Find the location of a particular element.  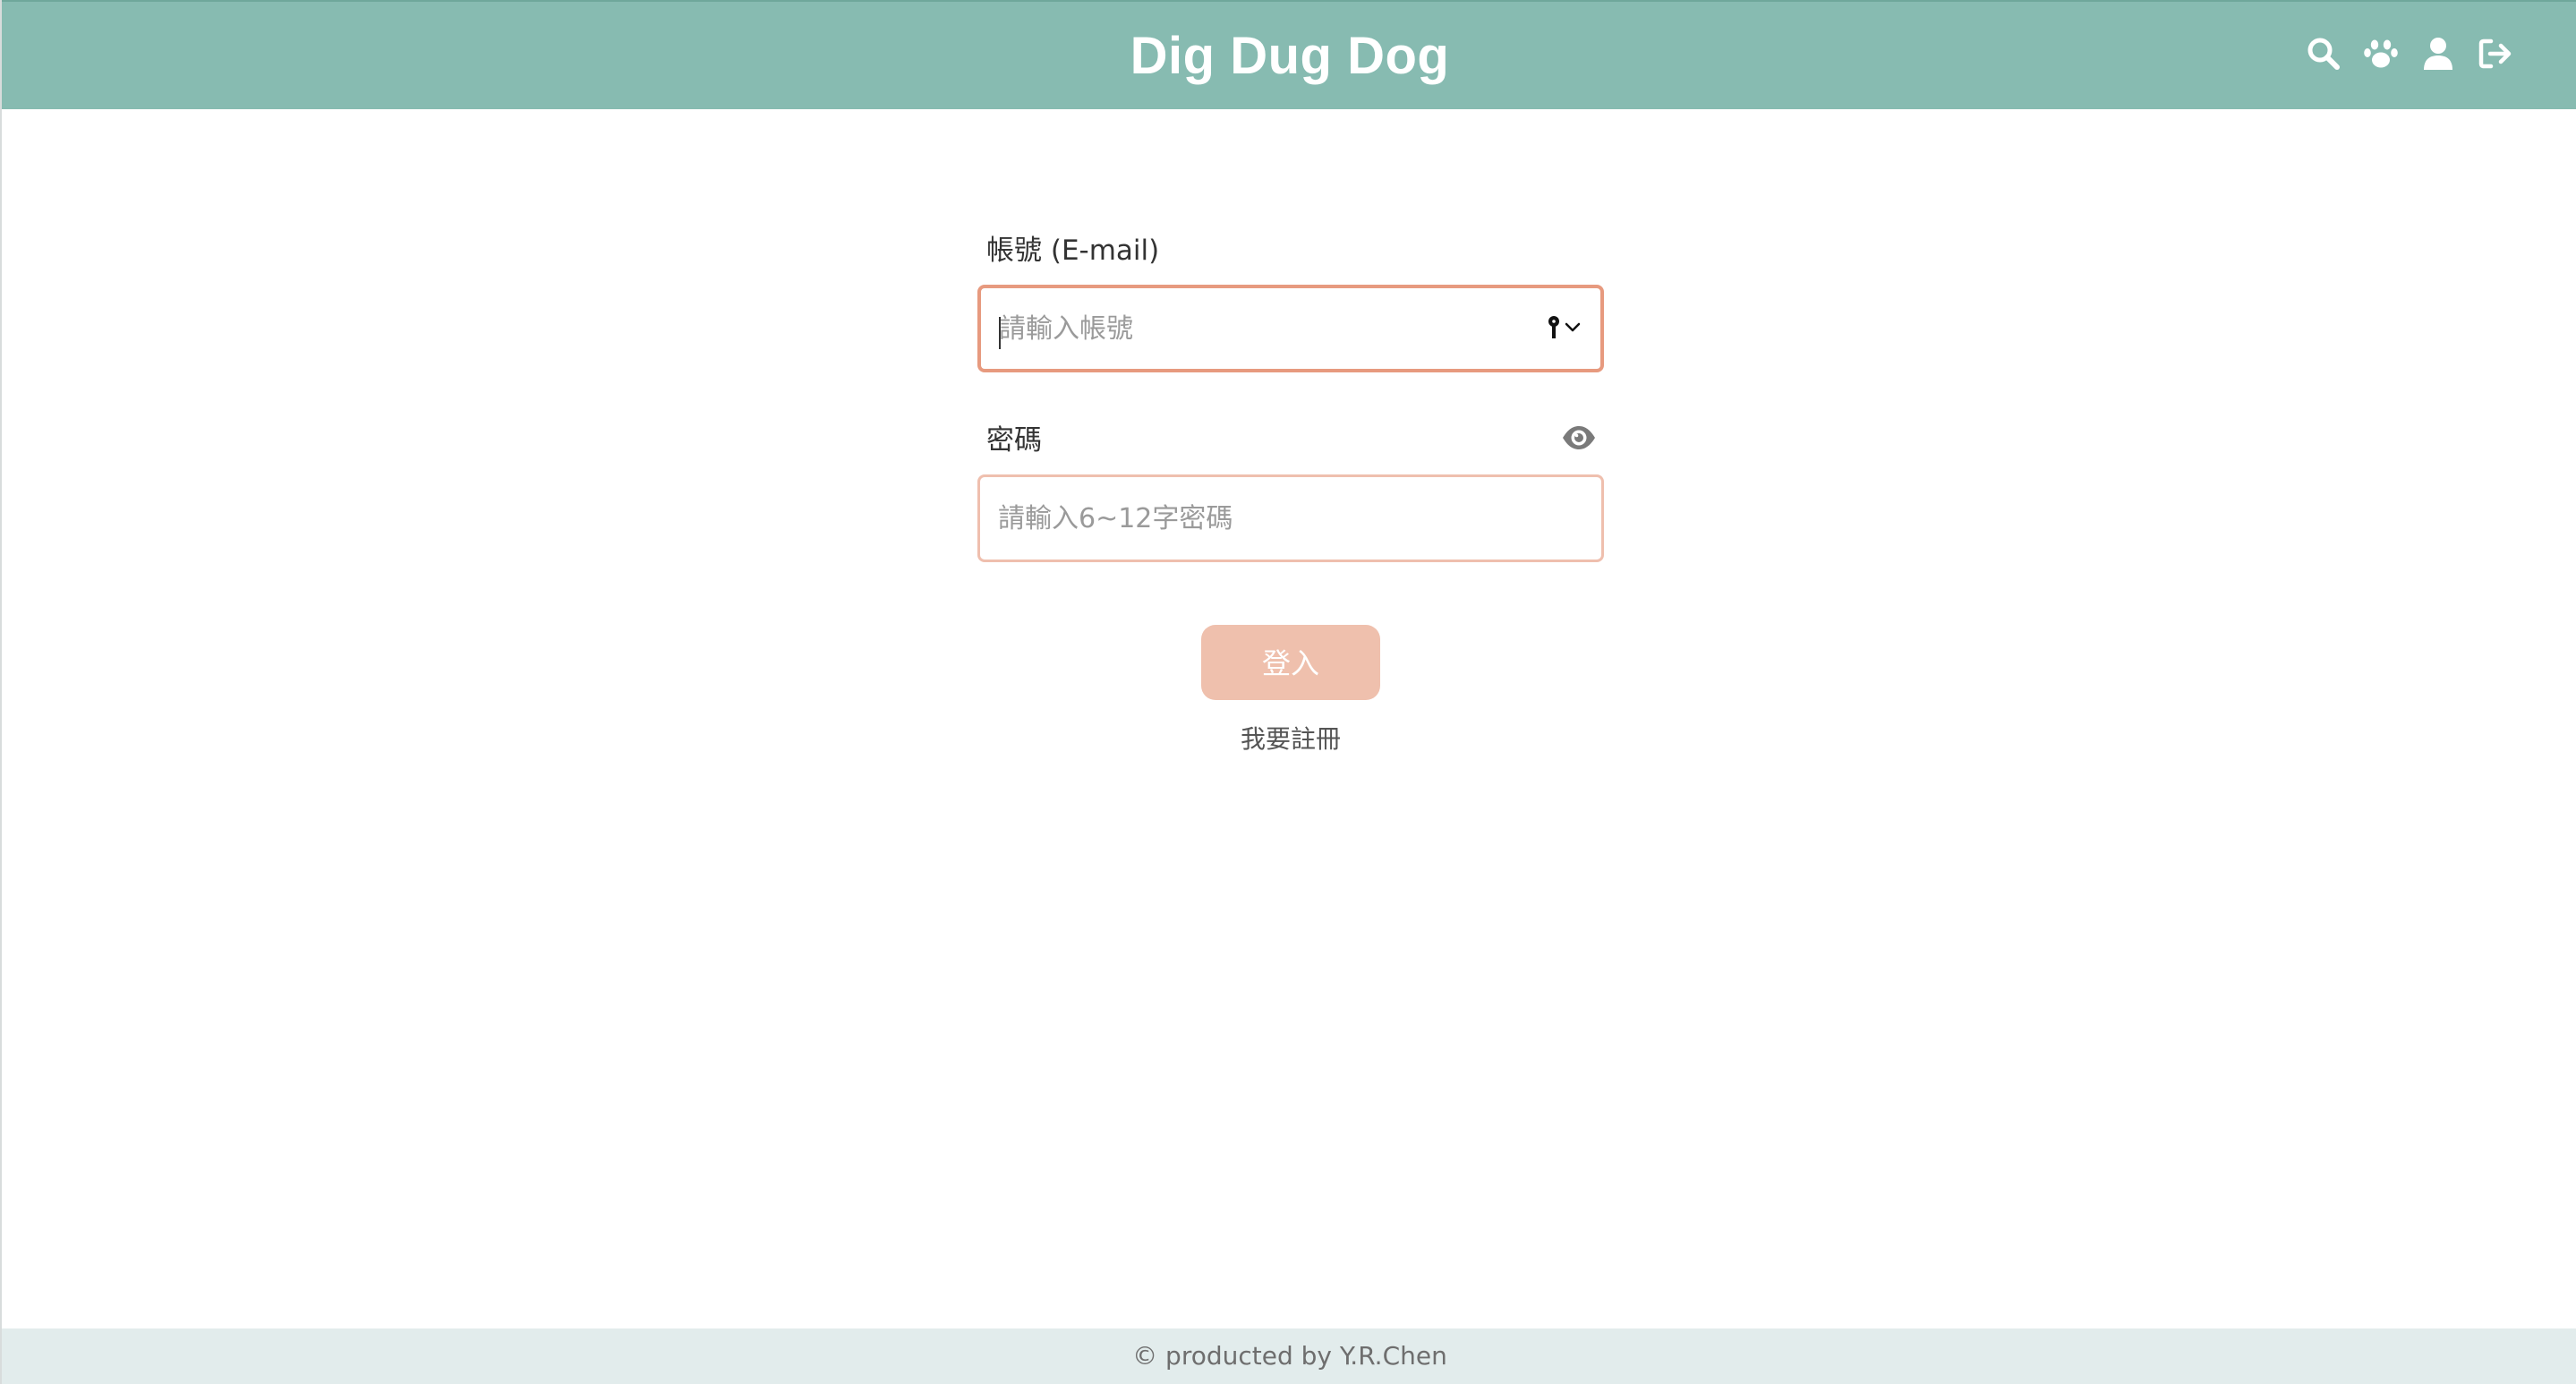

password-field is located at coordinates (1290, 518).